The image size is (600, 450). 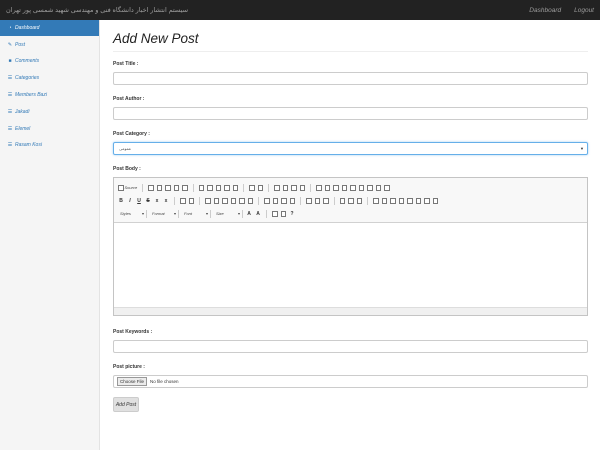 I want to click on toolbar-row-1: Source, so click(x=350, y=187).